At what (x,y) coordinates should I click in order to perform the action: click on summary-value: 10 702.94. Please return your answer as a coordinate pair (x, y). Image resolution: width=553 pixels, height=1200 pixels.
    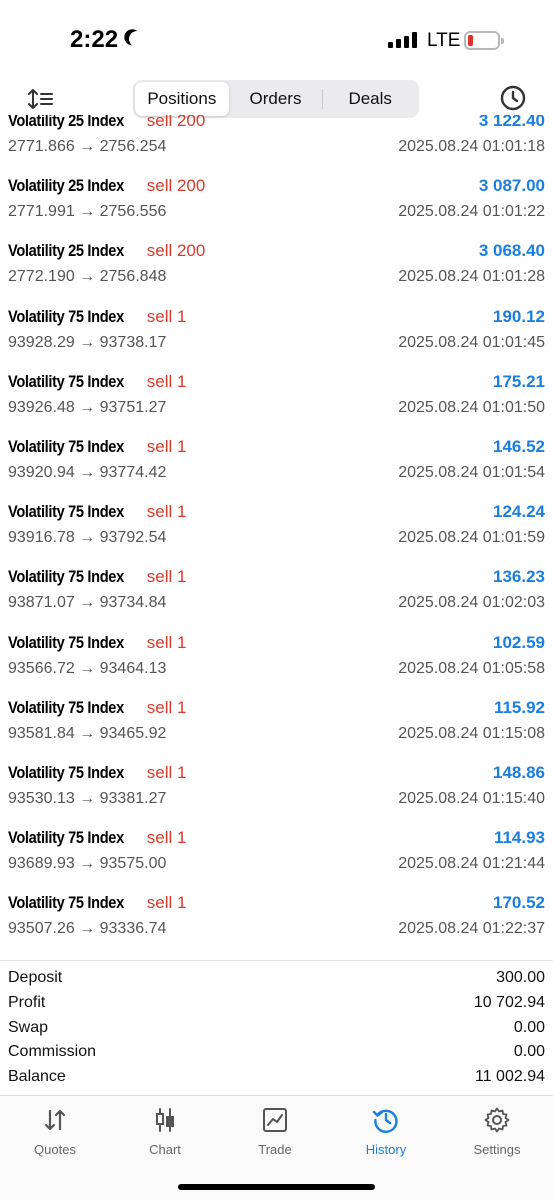
    Looking at the image, I should click on (509, 1003).